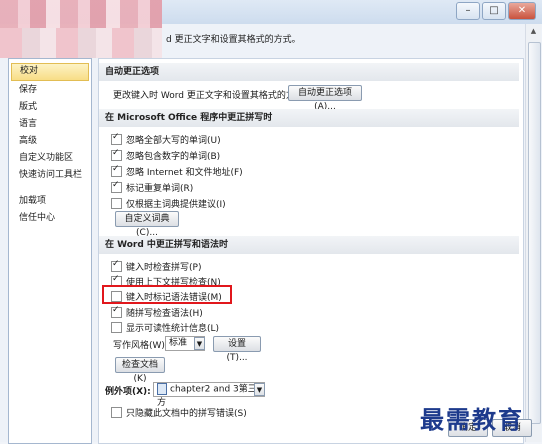 The width and height of the screenshot is (542, 444). I want to click on maximize-button: □, so click(494, 11).